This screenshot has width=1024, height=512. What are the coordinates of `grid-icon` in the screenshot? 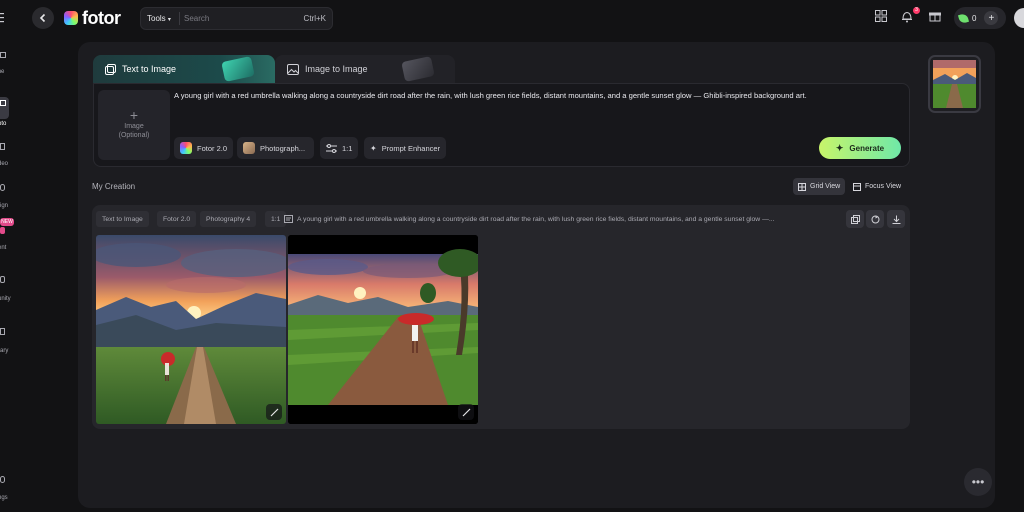 It's located at (802, 186).